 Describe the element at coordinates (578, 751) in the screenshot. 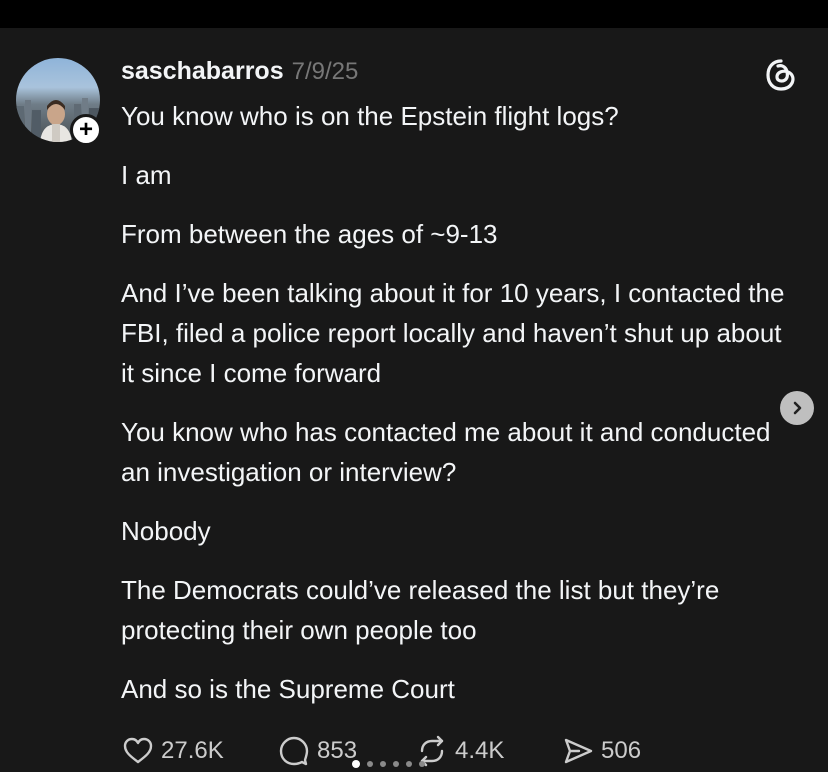

I see `send-icon` at that location.